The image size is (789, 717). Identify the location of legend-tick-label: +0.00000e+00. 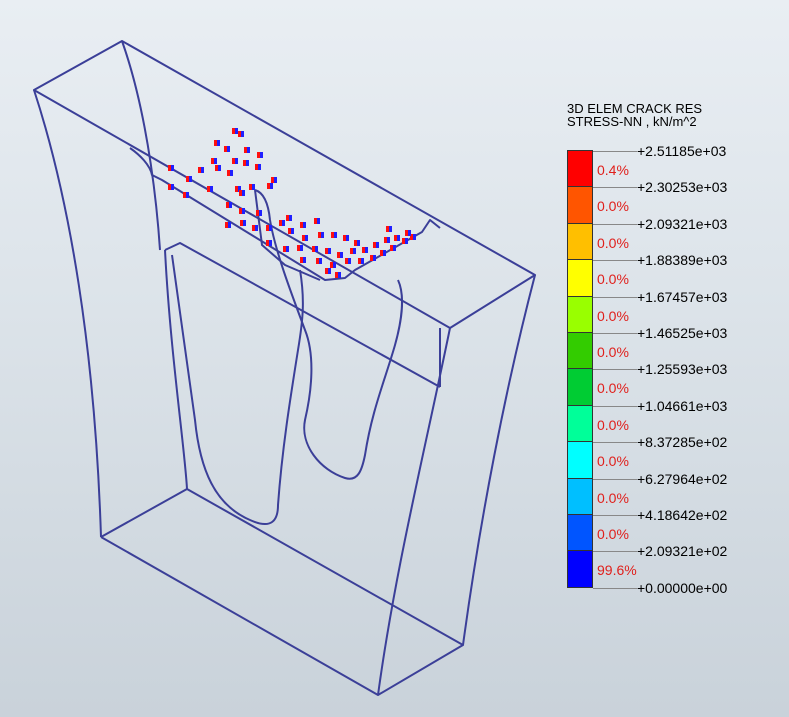
(682, 587).